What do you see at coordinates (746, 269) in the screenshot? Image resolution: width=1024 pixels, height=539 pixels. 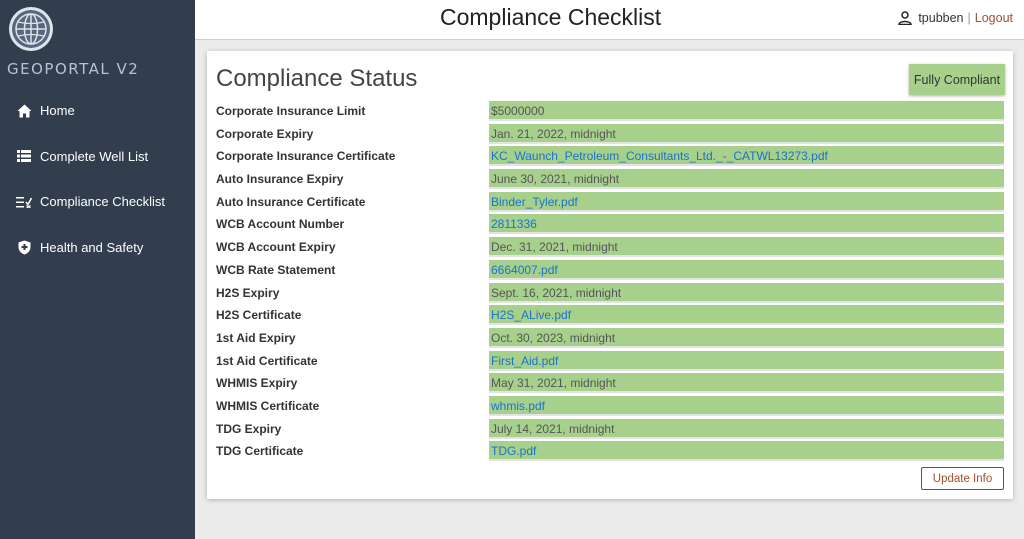 I see `row-value-link: 6664007.pdf` at bounding box center [746, 269].